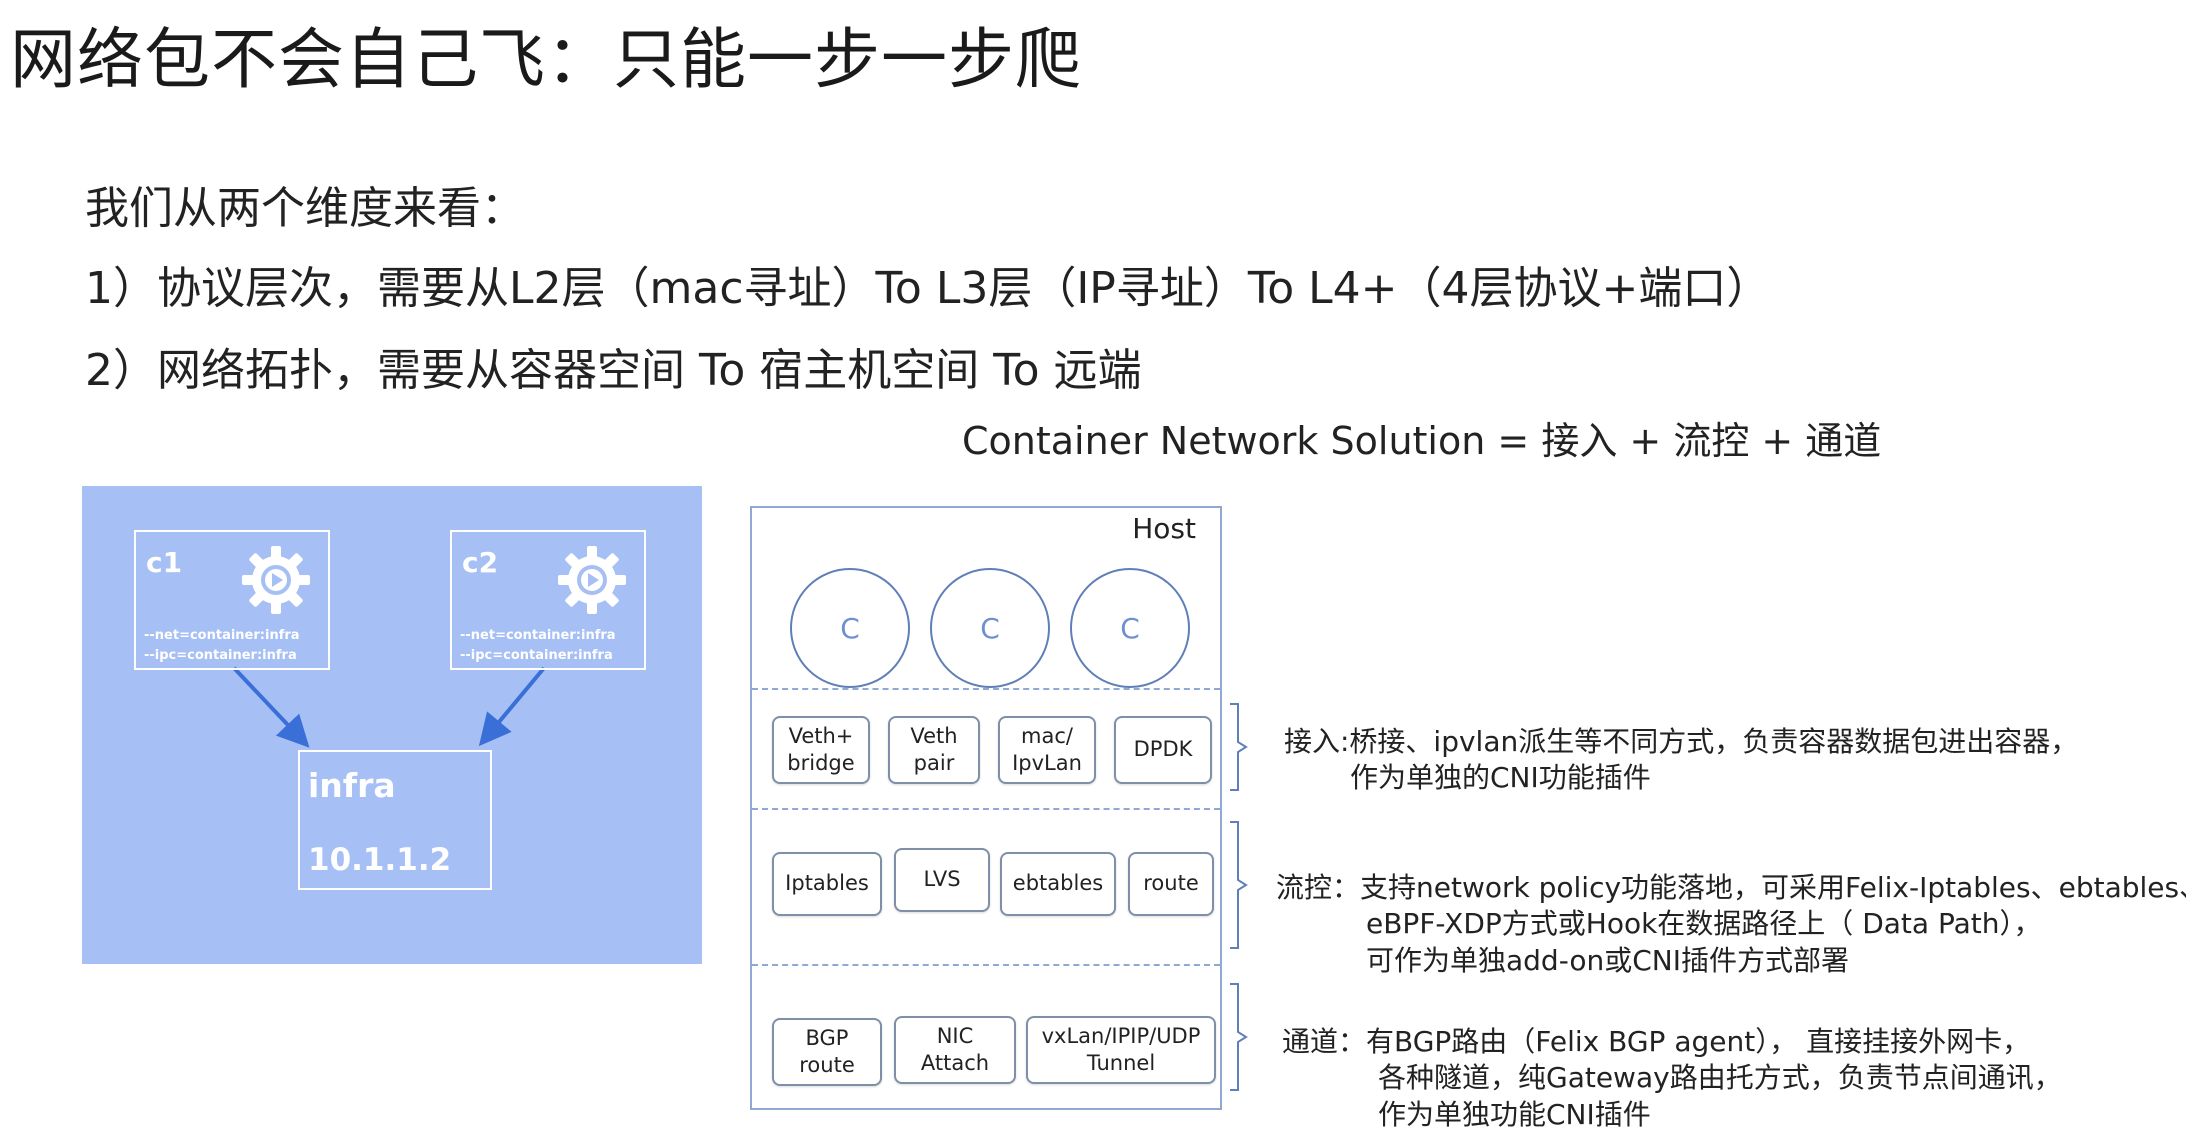 This screenshot has width=2186, height=1146. Describe the element at coordinates (1171, 884) in the screenshot. I see `chip-route: route` at that location.